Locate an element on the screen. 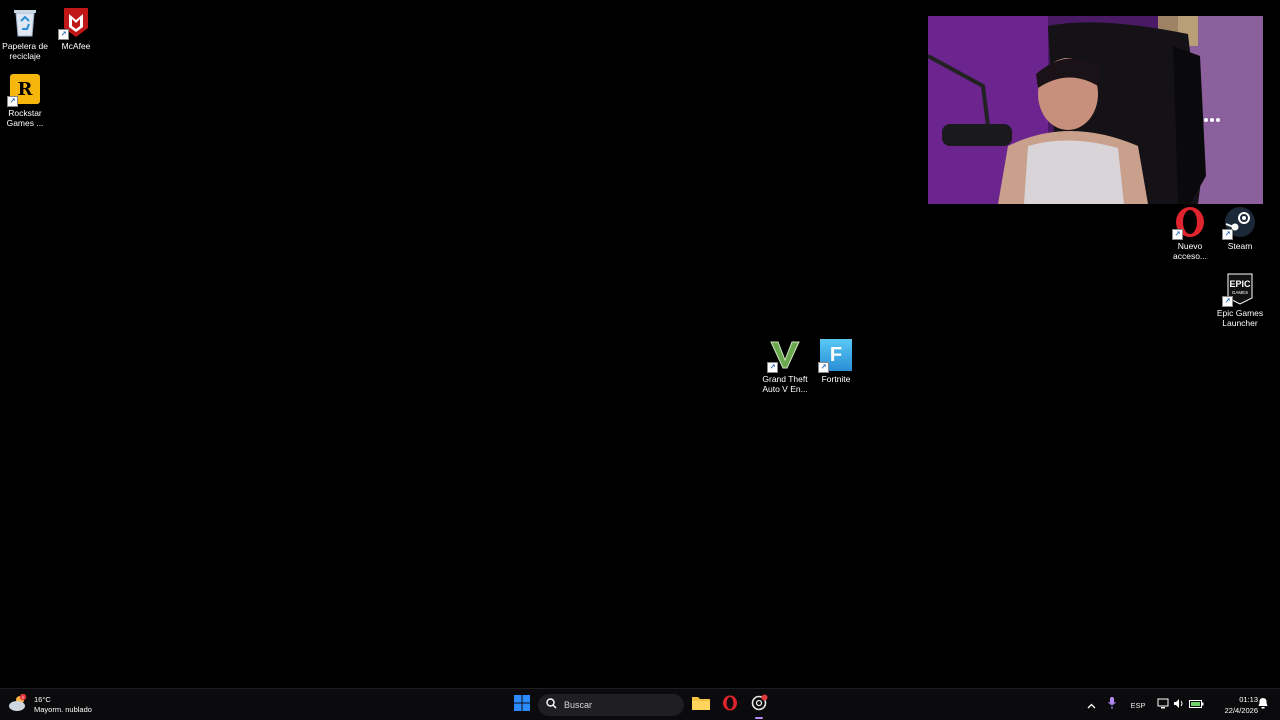 Image resolution: width=1280 pixels, height=720 pixels. opera-icon is located at coordinates (730, 705).